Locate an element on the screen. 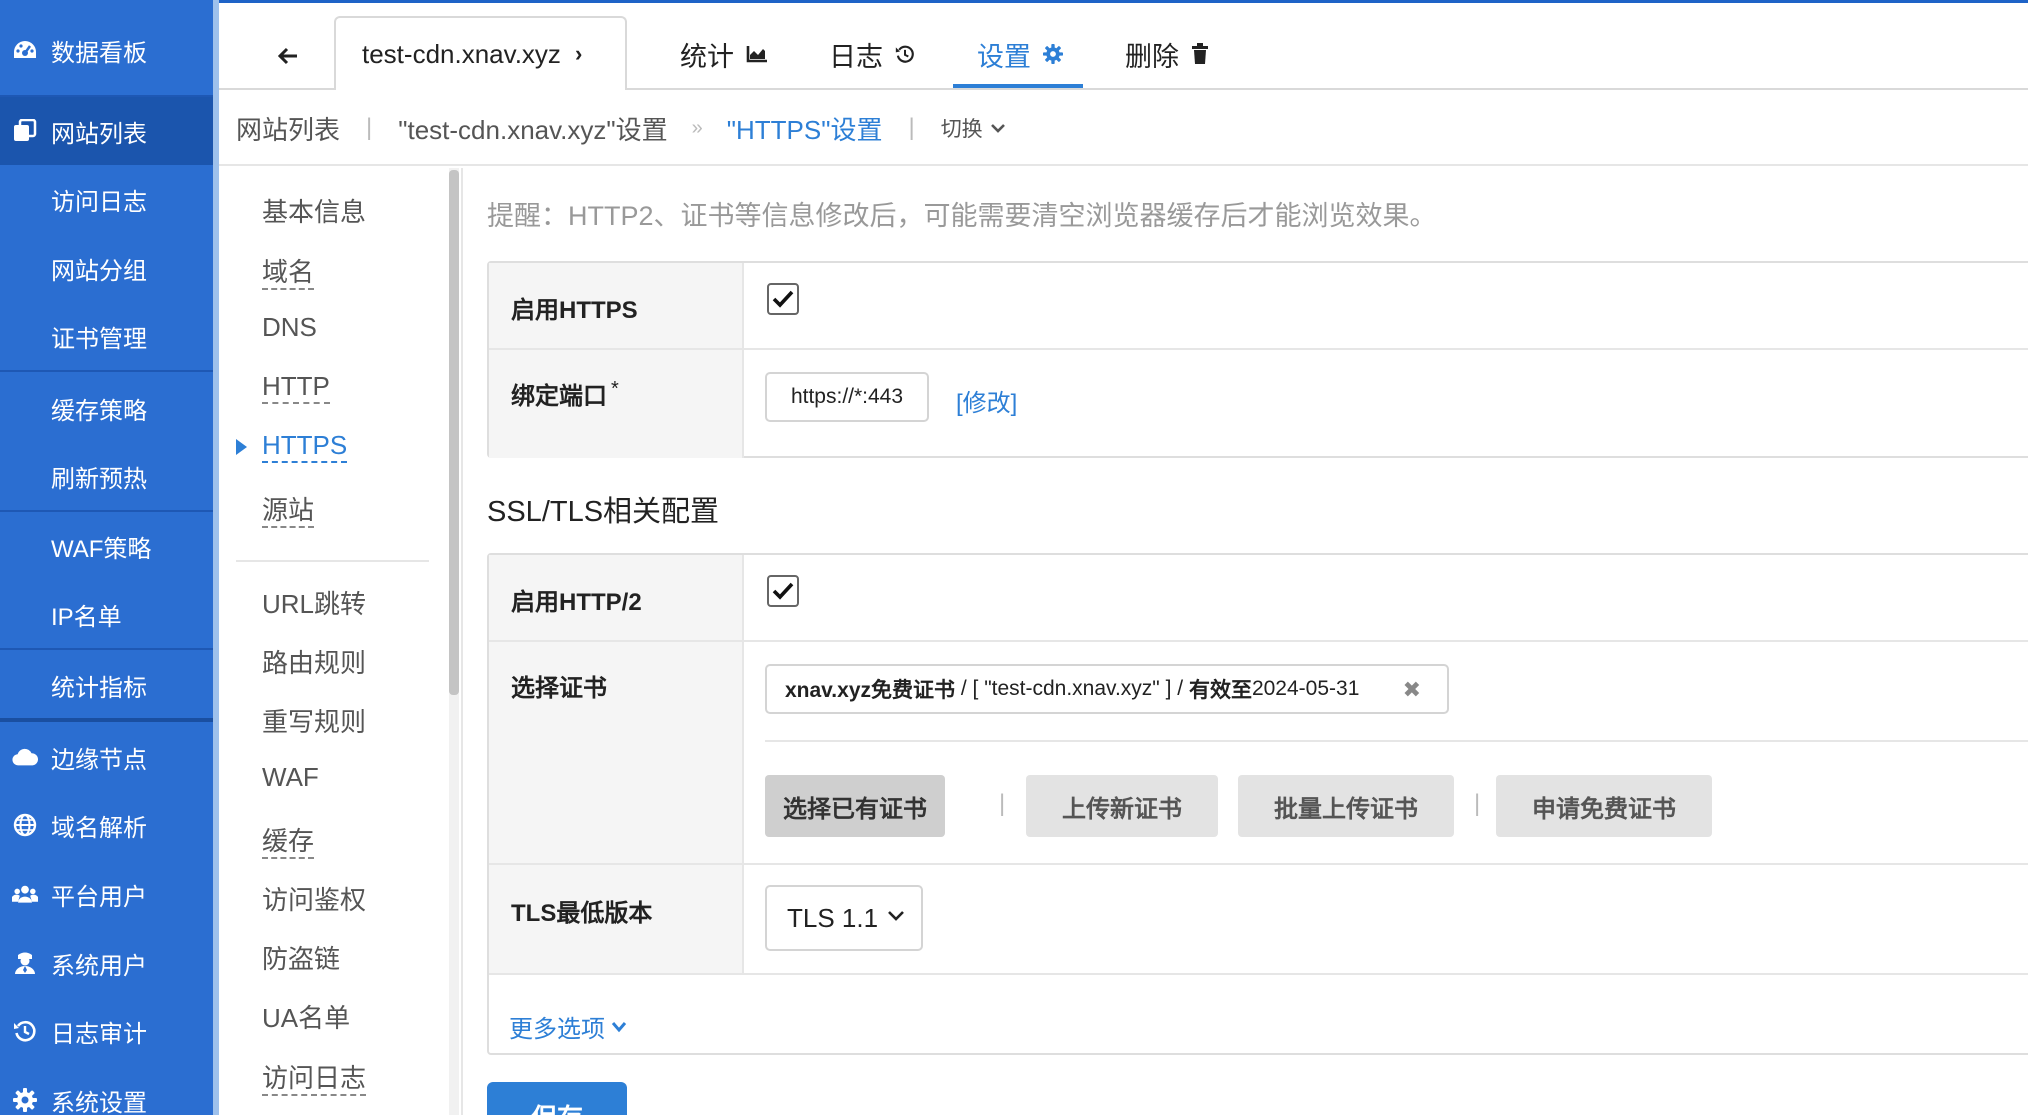 This screenshot has width=2028, height=1115. tab-stats: 统计 is located at coordinates (724, 54).